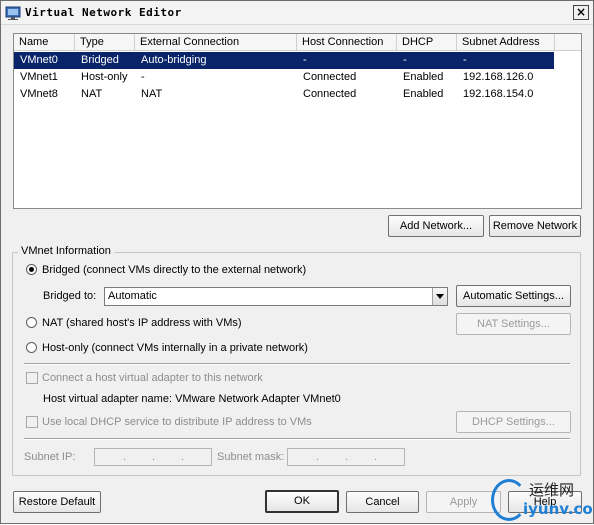 The height and width of the screenshot is (525, 594). Describe the element at coordinates (32, 378) in the screenshot. I see `connect-adapter-checkbox` at that location.